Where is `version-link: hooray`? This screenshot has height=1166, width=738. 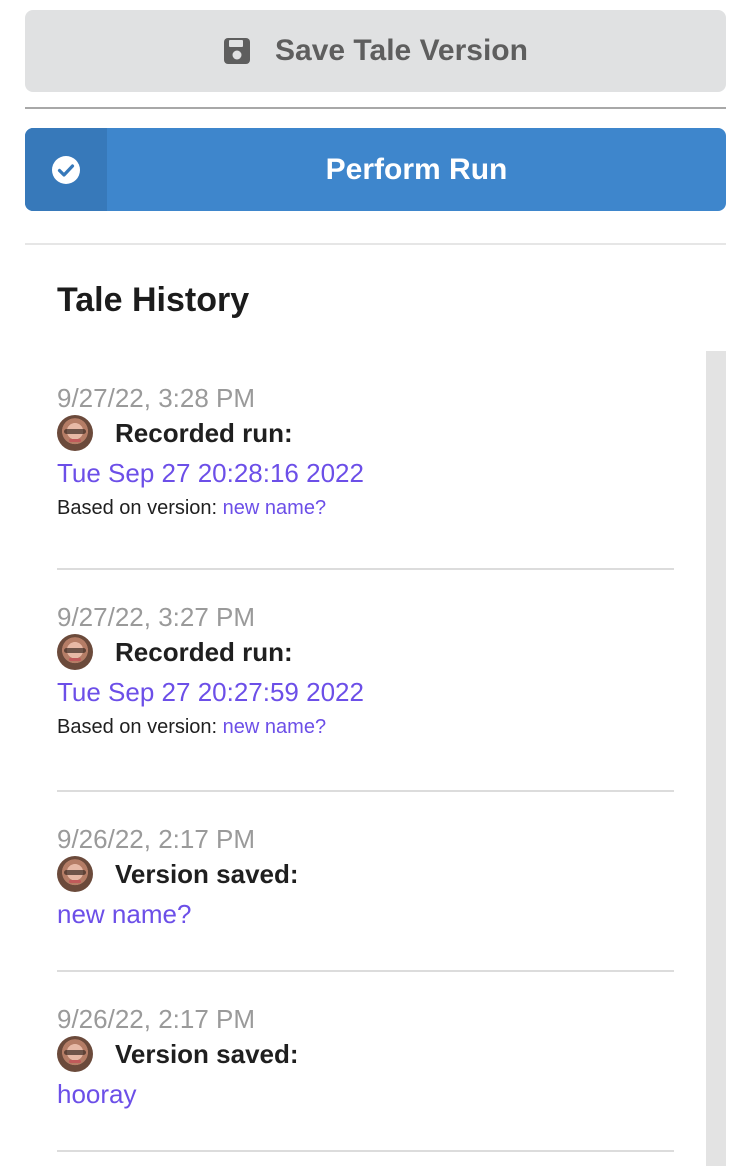
version-link: hooray is located at coordinates (97, 1094).